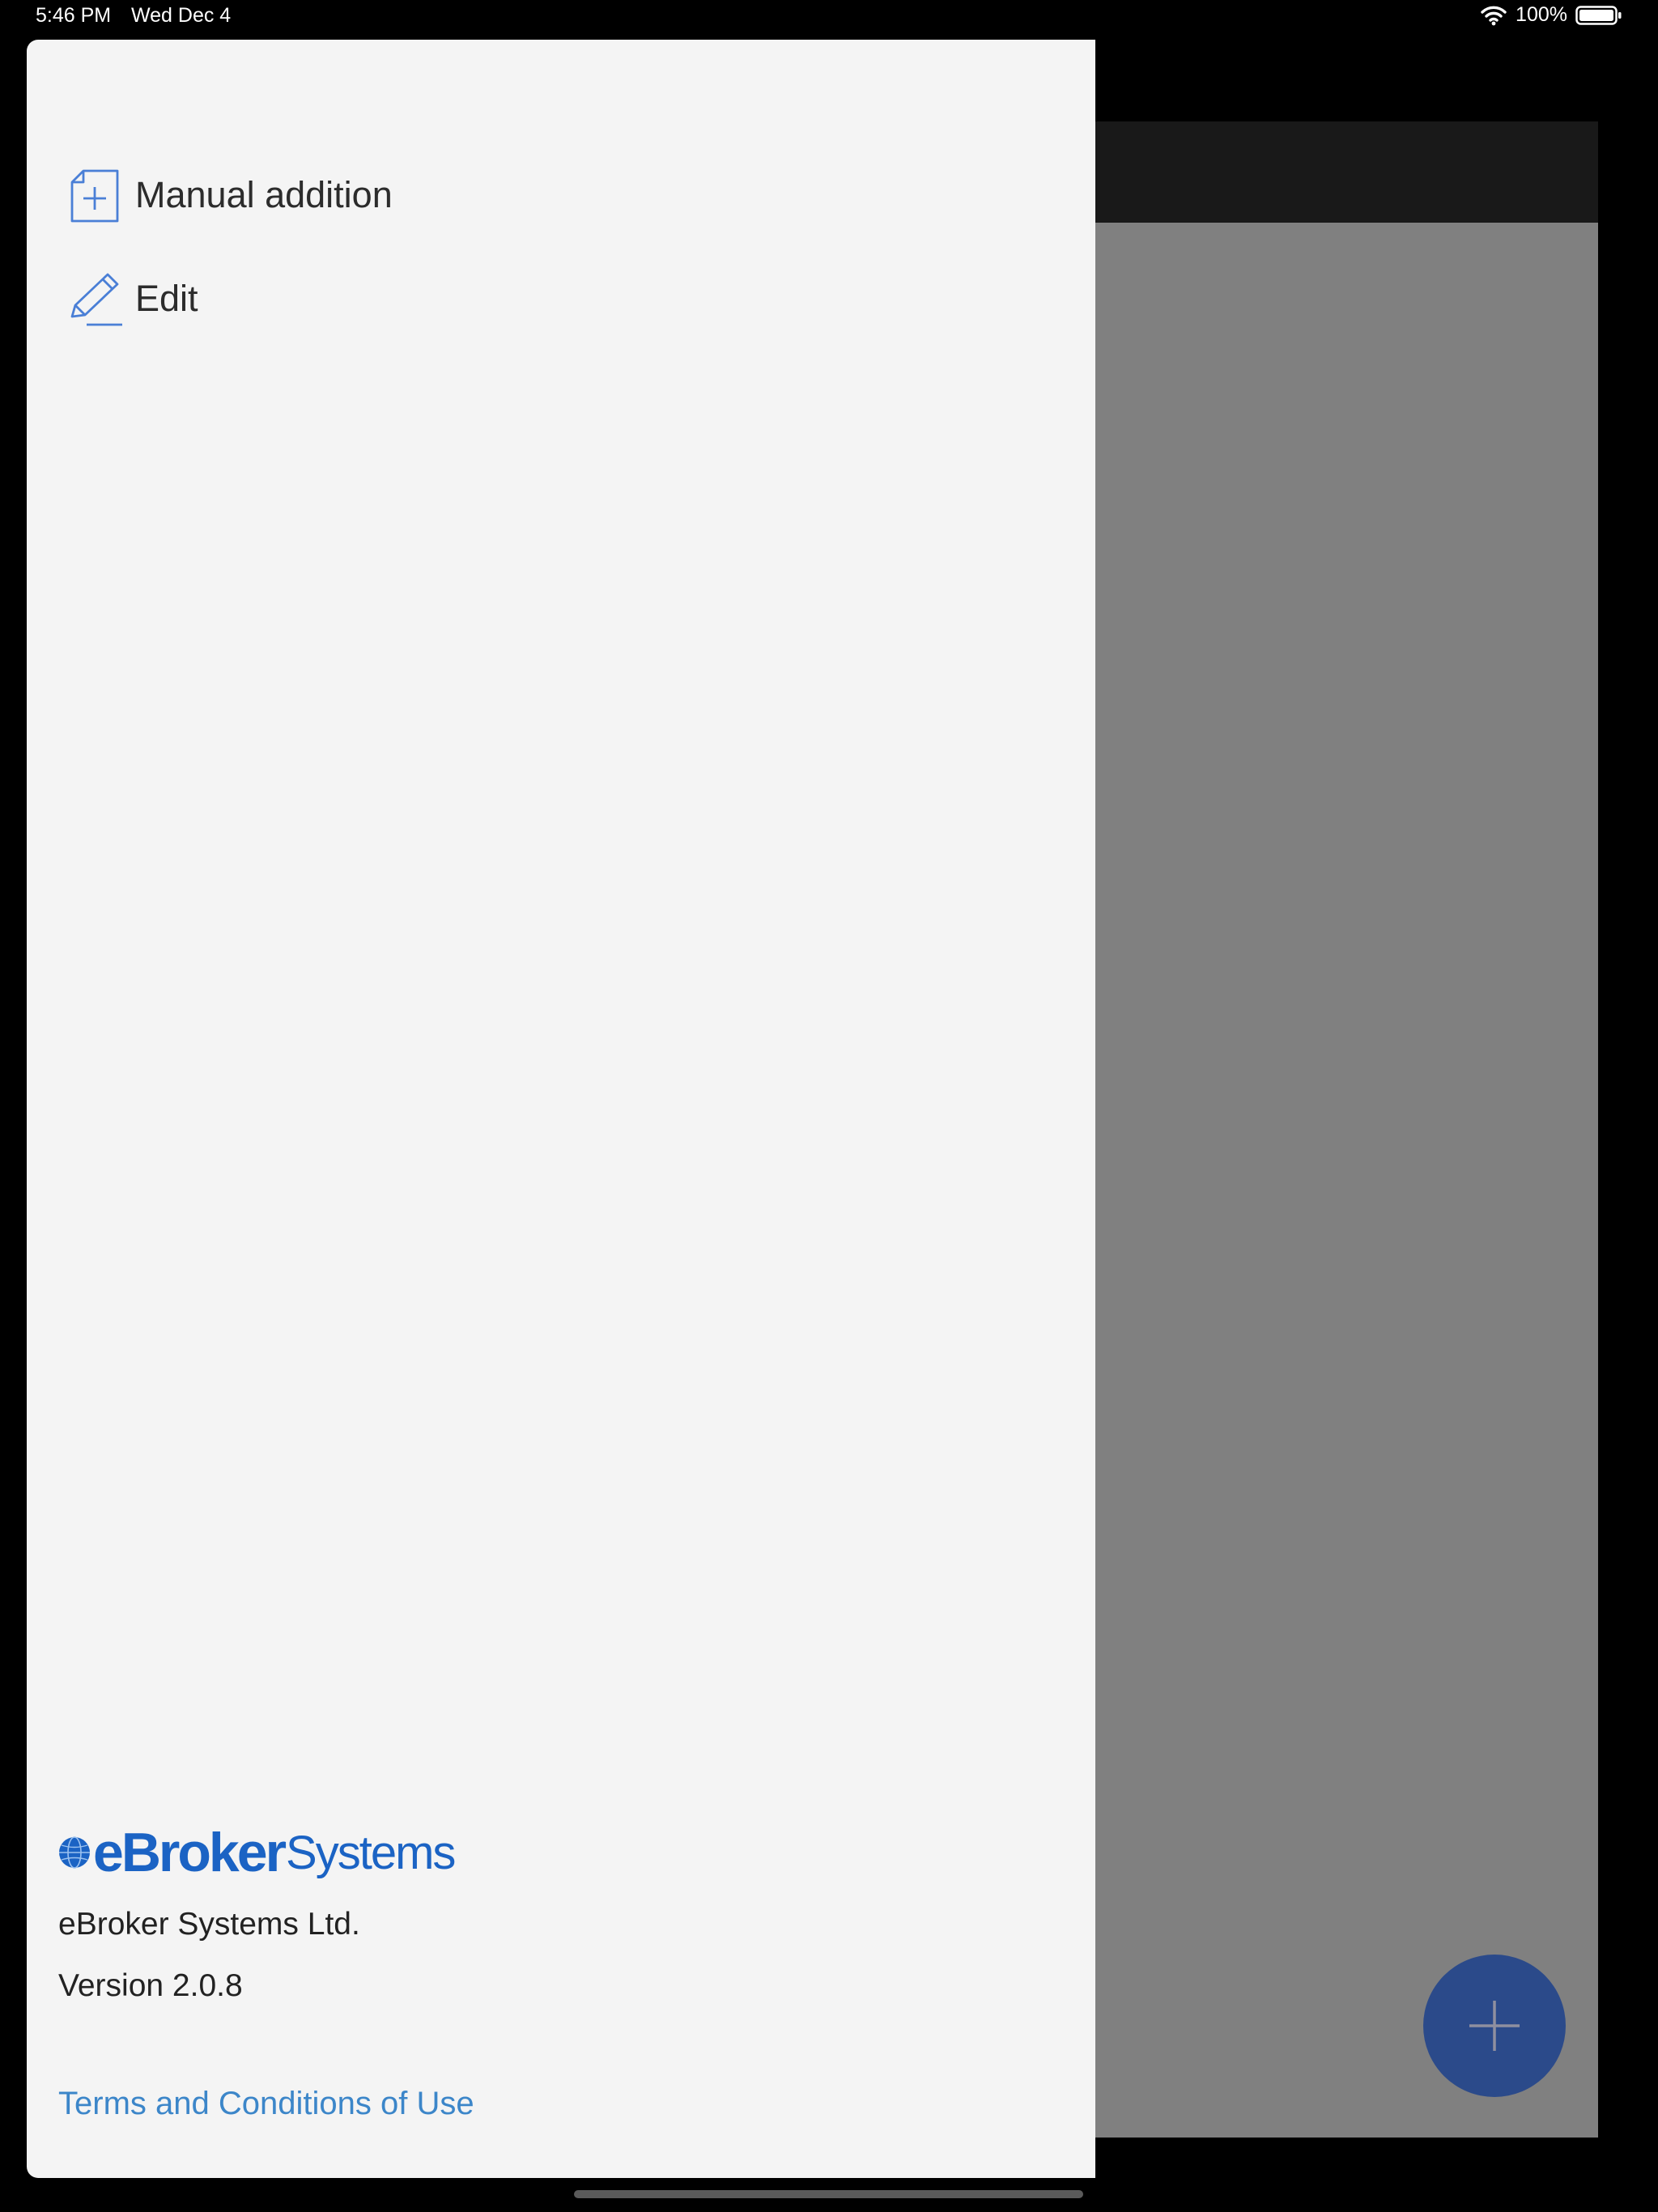 This screenshot has height=2212, width=1658. What do you see at coordinates (1598, 16) in the screenshot?
I see `battery-icon` at bounding box center [1598, 16].